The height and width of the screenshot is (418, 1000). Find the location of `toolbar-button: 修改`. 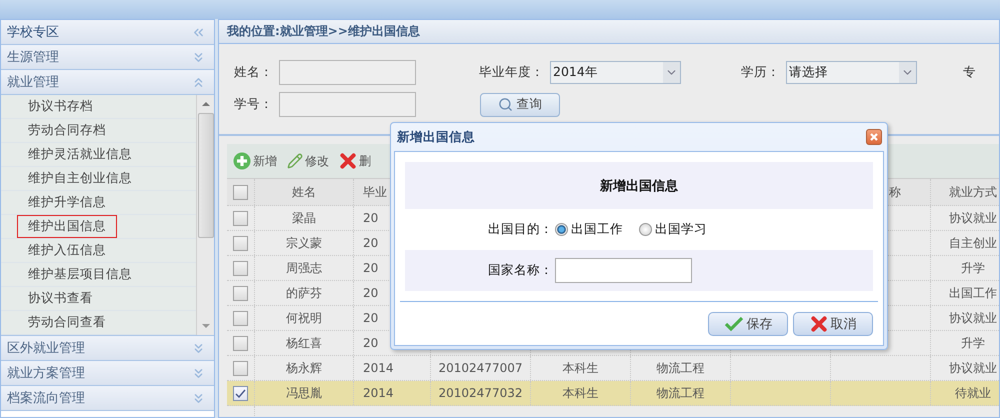

toolbar-button: 修改 is located at coordinates (308, 161).